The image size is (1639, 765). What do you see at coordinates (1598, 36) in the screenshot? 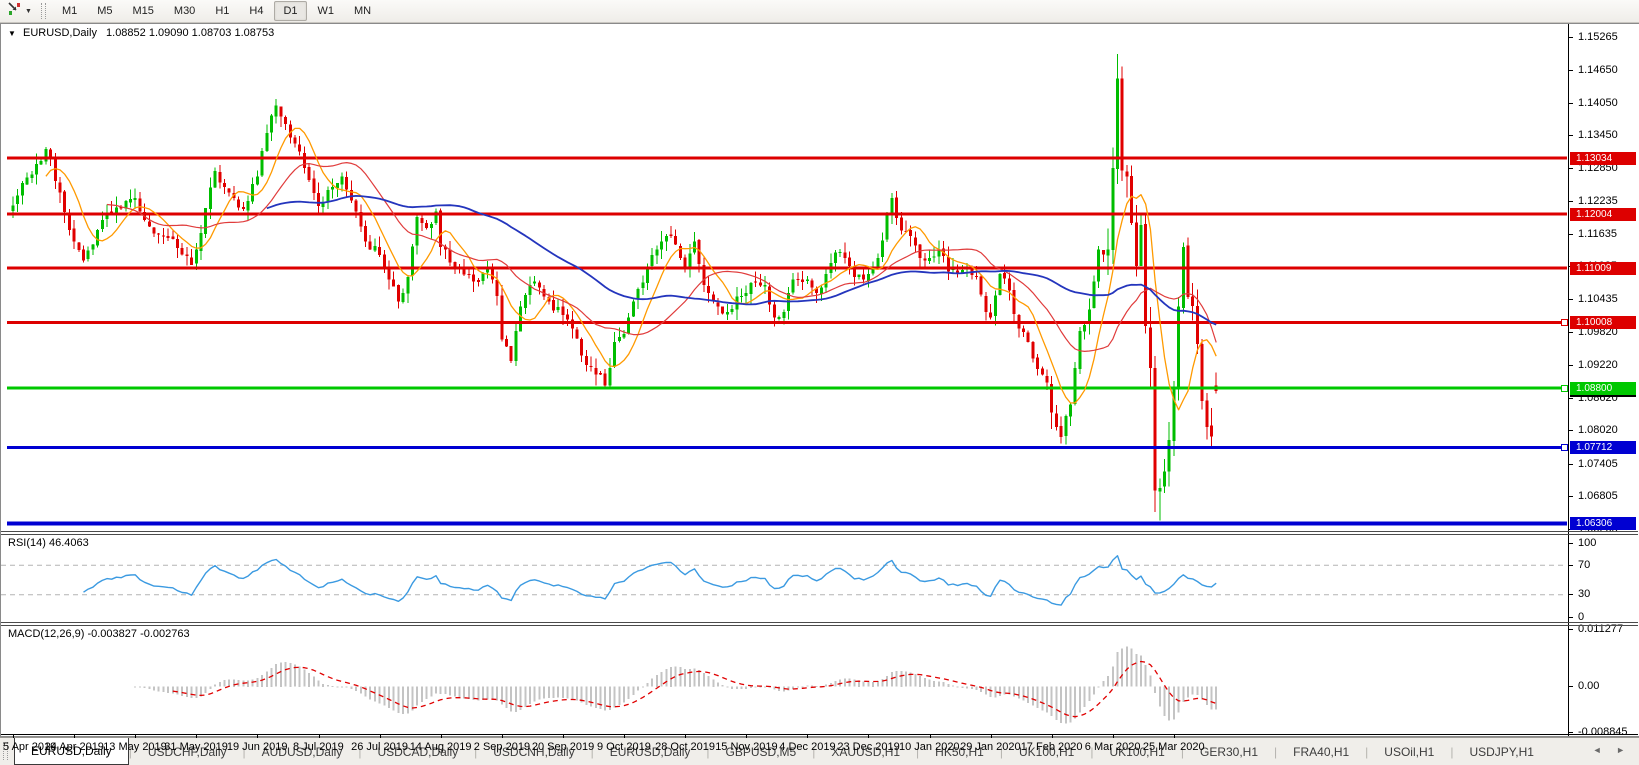
I see `price-axis-label: 1.15265` at bounding box center [1598, 36].